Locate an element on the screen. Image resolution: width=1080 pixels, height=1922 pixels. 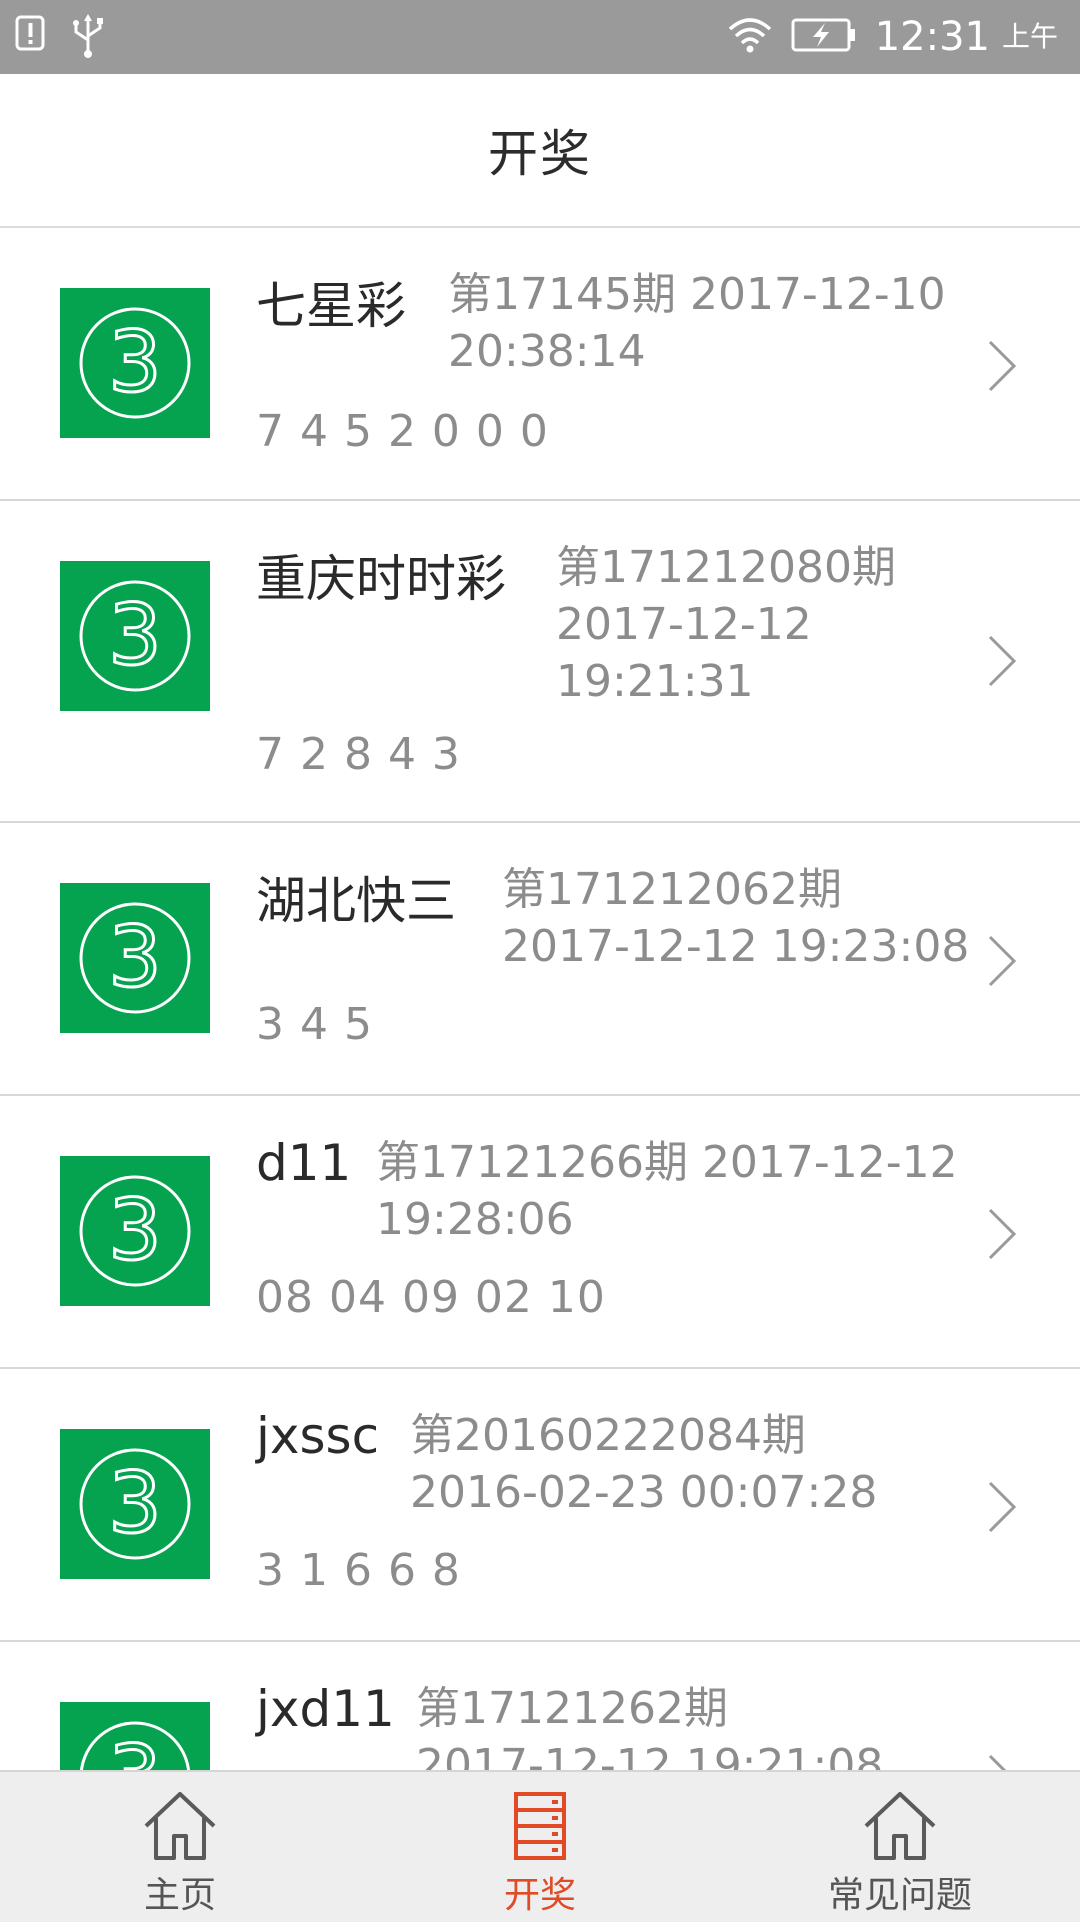
nav-faq: 常见问题 is located at coordinates (900, 1847).